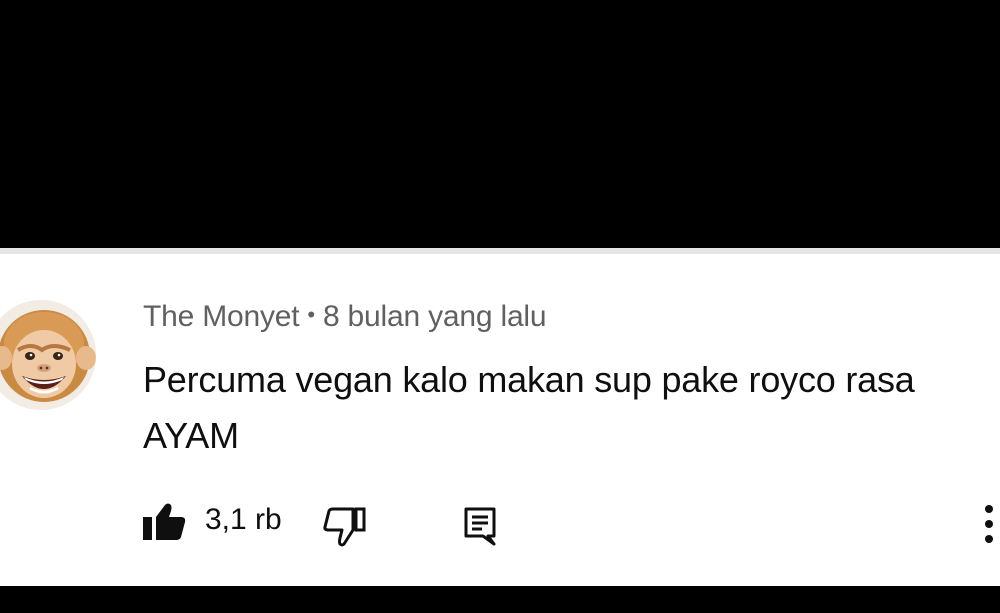 This screenshot has height=613, width=1000. What do you see at coordinates (221, 316) in the screenshot?
I see `author-name: The Monyet` at bounding box center [221, 316].